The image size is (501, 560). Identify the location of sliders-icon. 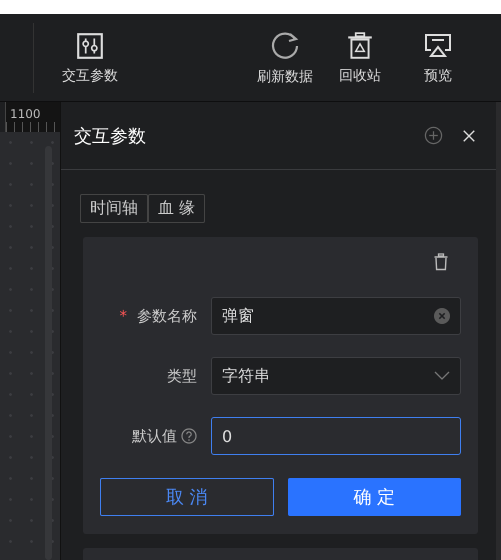
(90, 45).